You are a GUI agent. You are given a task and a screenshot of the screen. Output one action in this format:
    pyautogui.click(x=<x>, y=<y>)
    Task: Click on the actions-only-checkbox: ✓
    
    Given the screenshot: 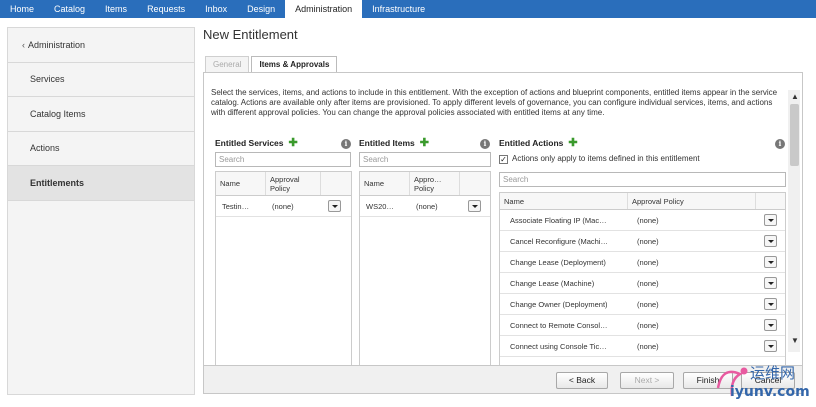 What is the action you would take?
    pyautogui.click(x=503, y=159)
    